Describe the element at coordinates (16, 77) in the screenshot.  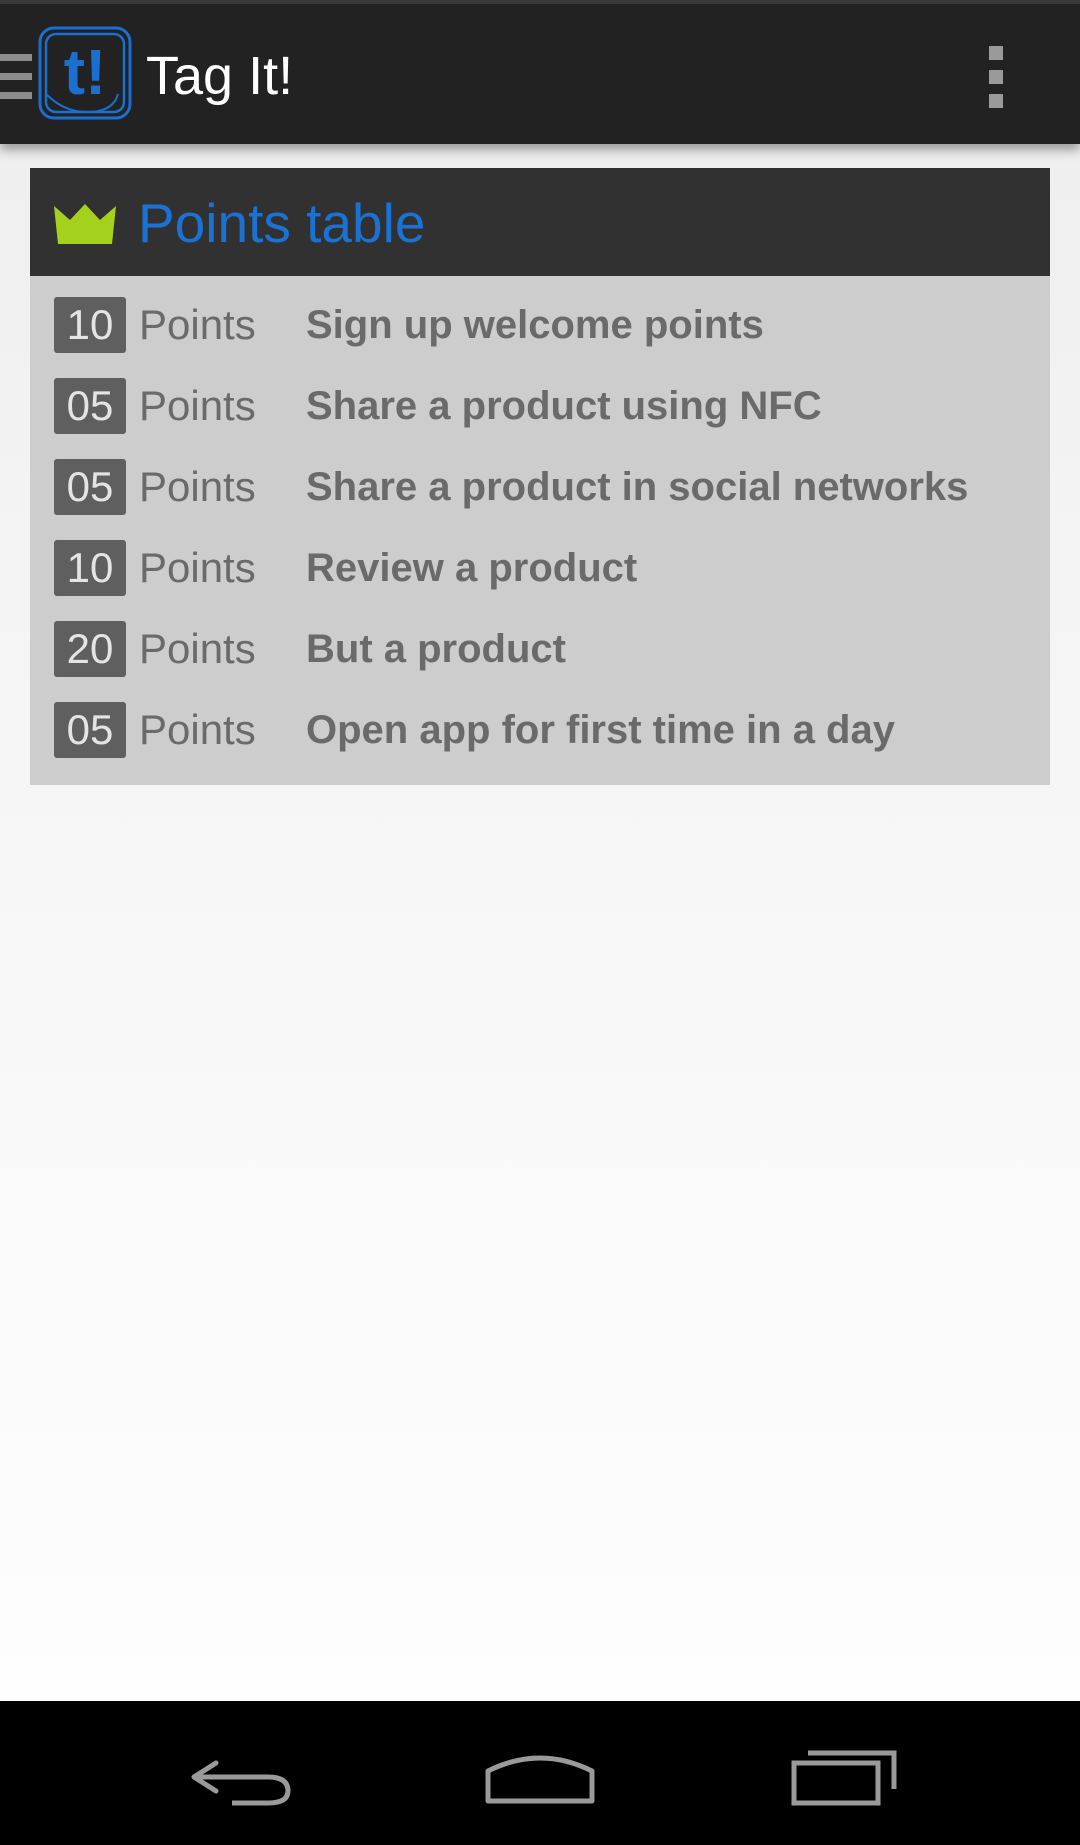
I see `drawer-menu-icon` at that location.